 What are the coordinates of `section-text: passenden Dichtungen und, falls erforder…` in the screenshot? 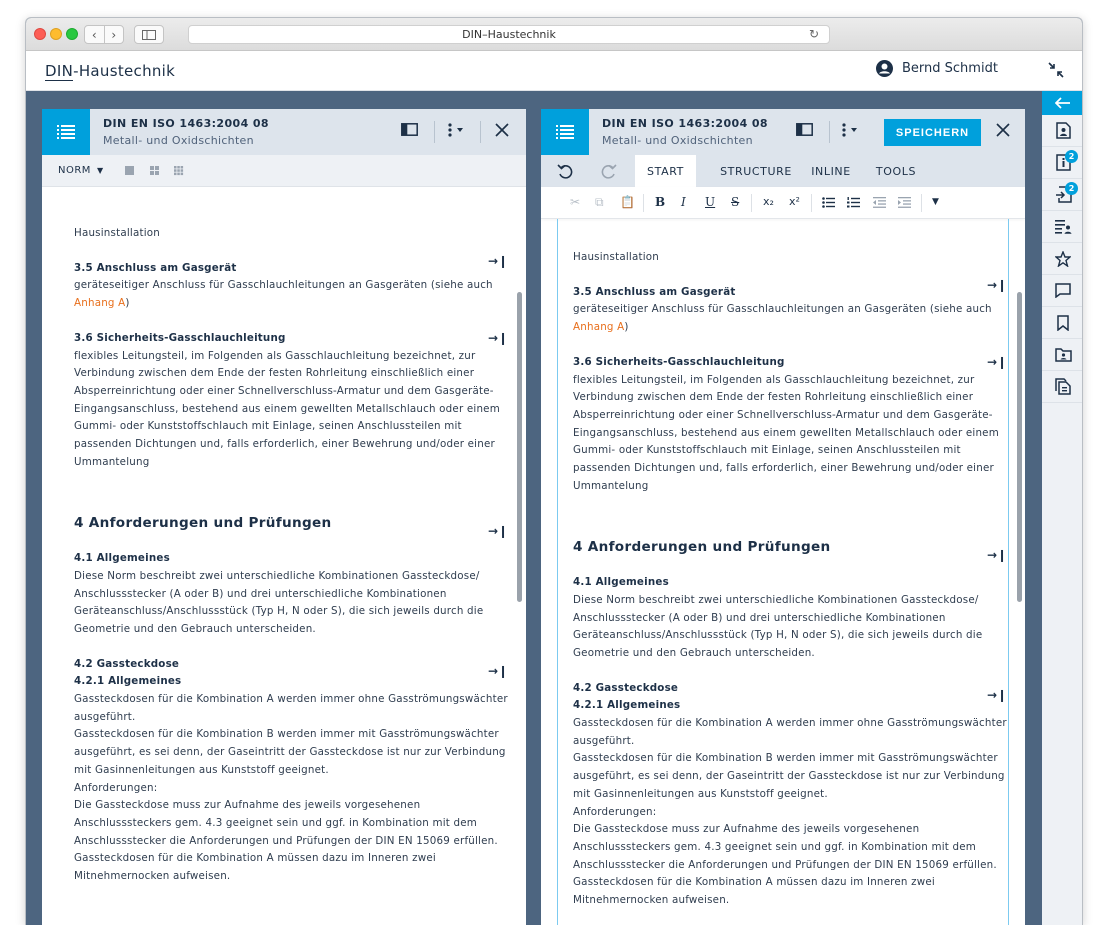 It's located at (284, 444).